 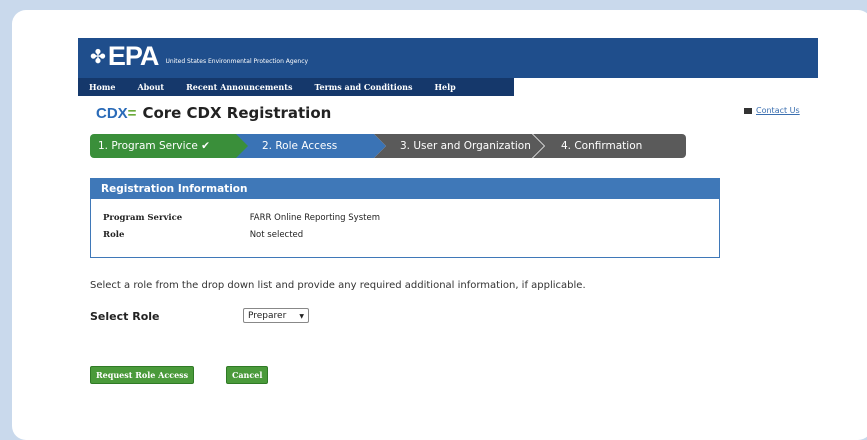 I want to click on contact-us-link: Contact Us, so click(x=772, y=110).